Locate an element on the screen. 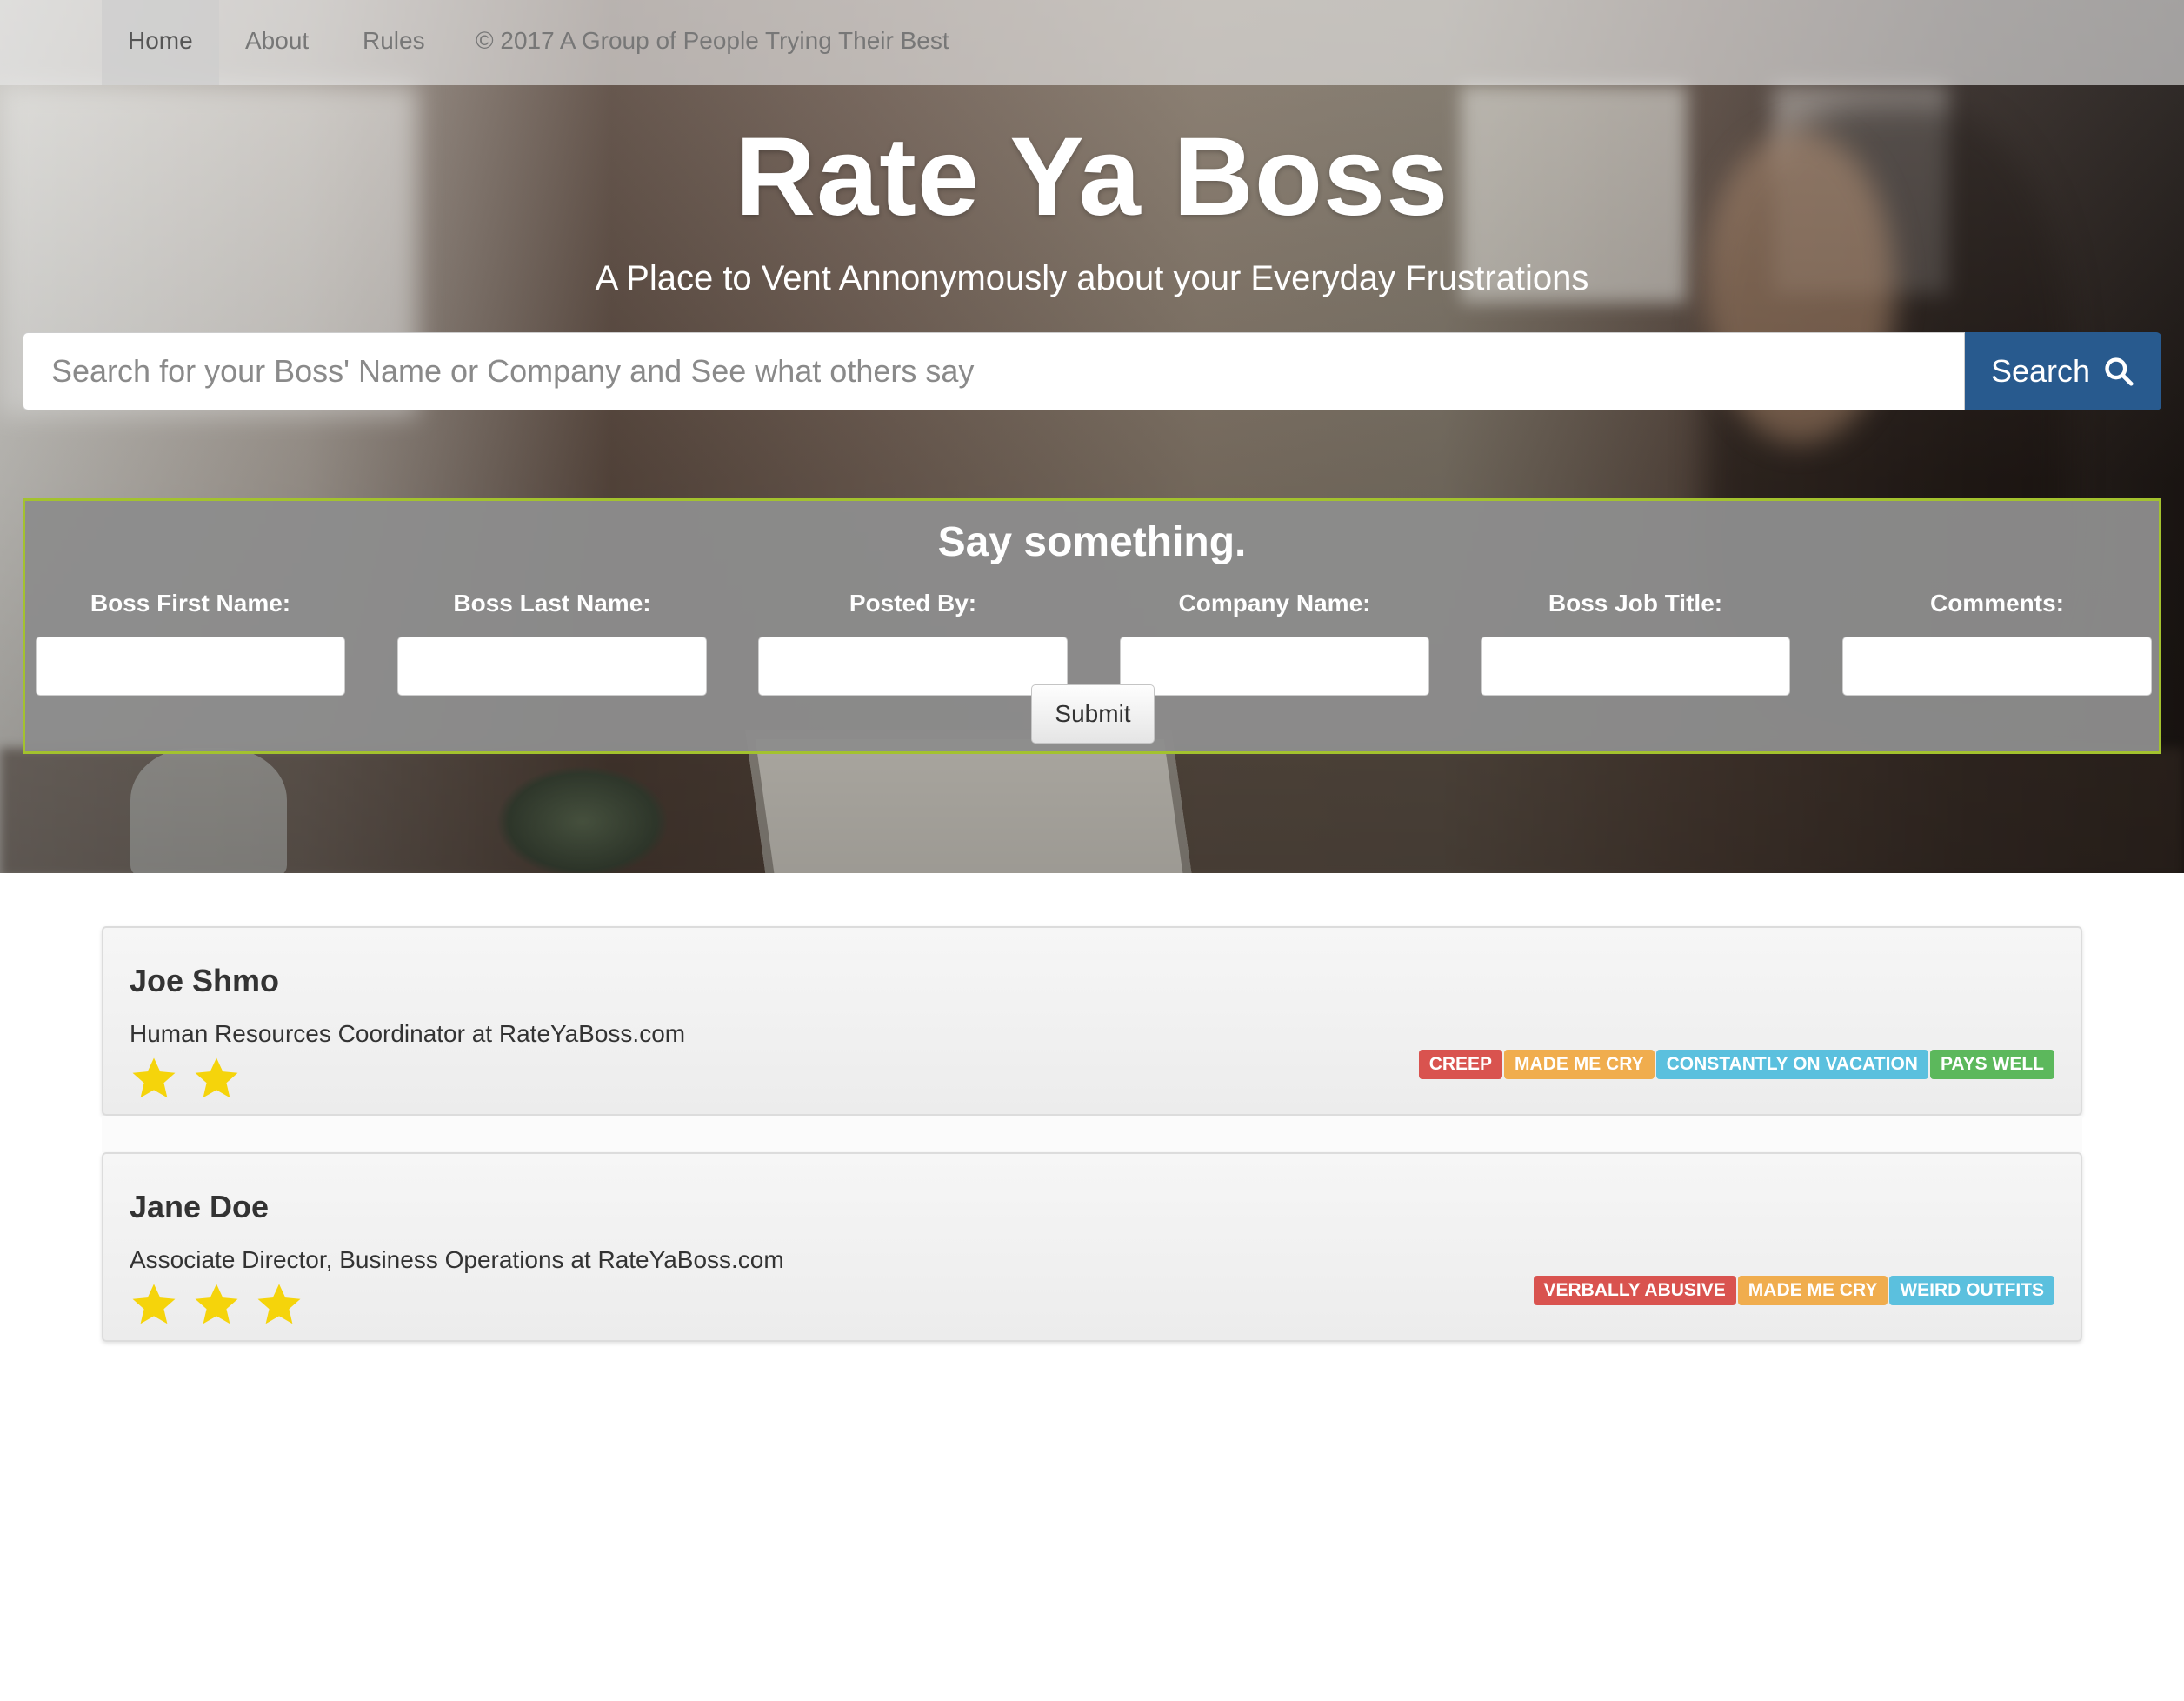  boss-name: Jane Doe is located at coordinates (200, 1206).